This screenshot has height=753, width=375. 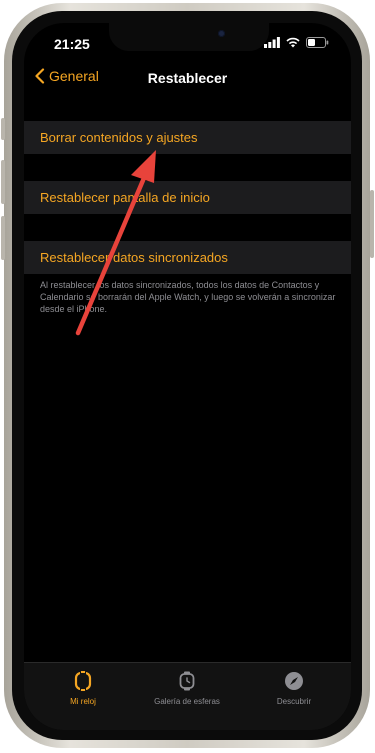 I want to click on tab-discover: Descubrir, so click(x=294, y=688).